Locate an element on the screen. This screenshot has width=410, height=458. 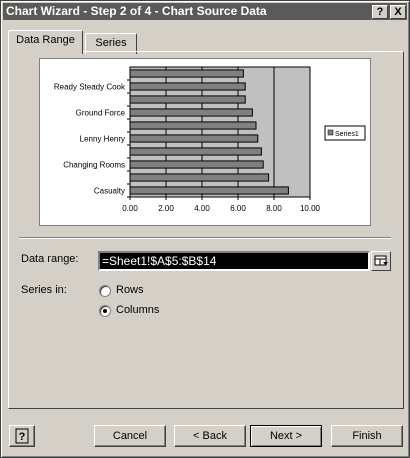
close-button: X is located at coordinates (398, 12).